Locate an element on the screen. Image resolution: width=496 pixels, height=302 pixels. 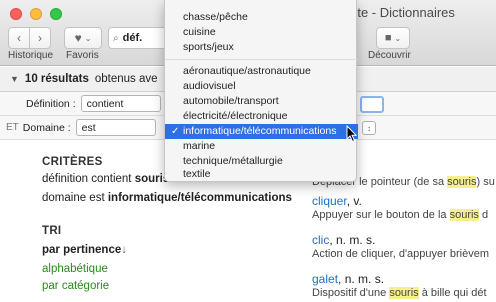
menu-item-electricite: électricité/électronique is located at coordinates (261, 116).